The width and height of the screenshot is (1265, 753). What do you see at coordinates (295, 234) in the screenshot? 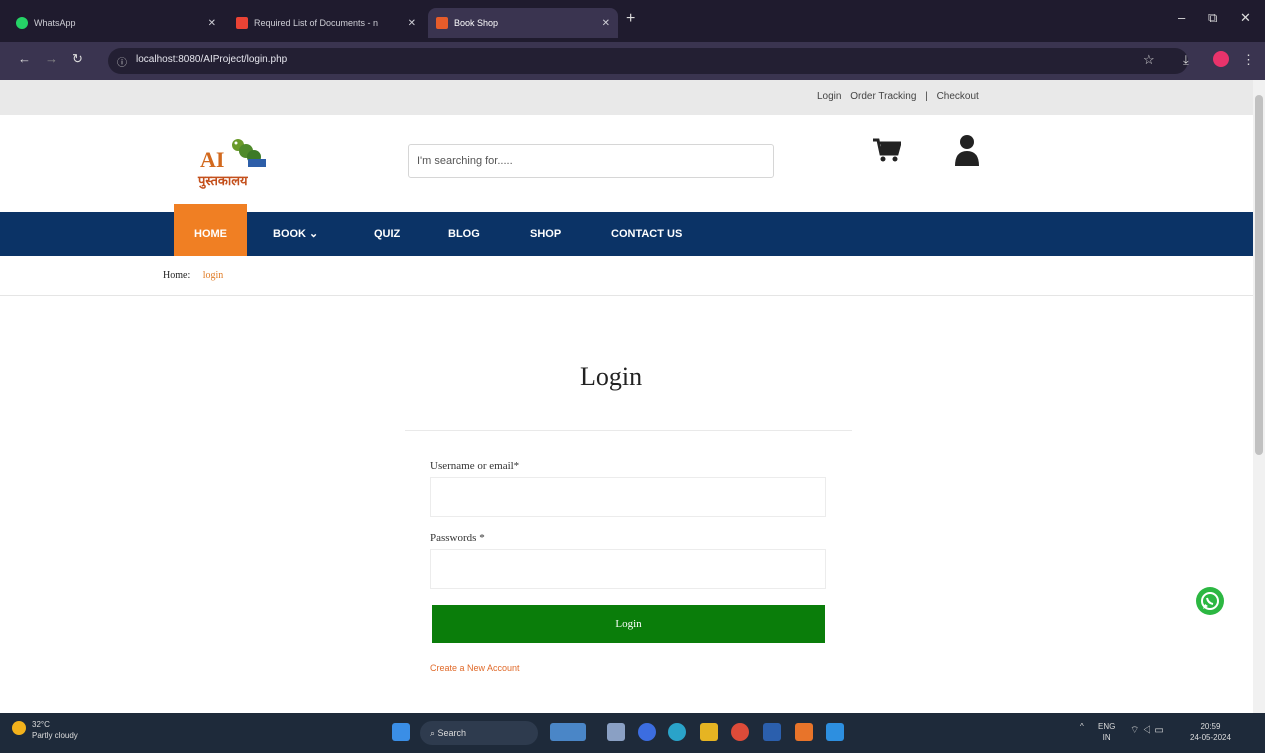
I see `nav-book: BOOK ⌄` at bounding box center [295, 234].